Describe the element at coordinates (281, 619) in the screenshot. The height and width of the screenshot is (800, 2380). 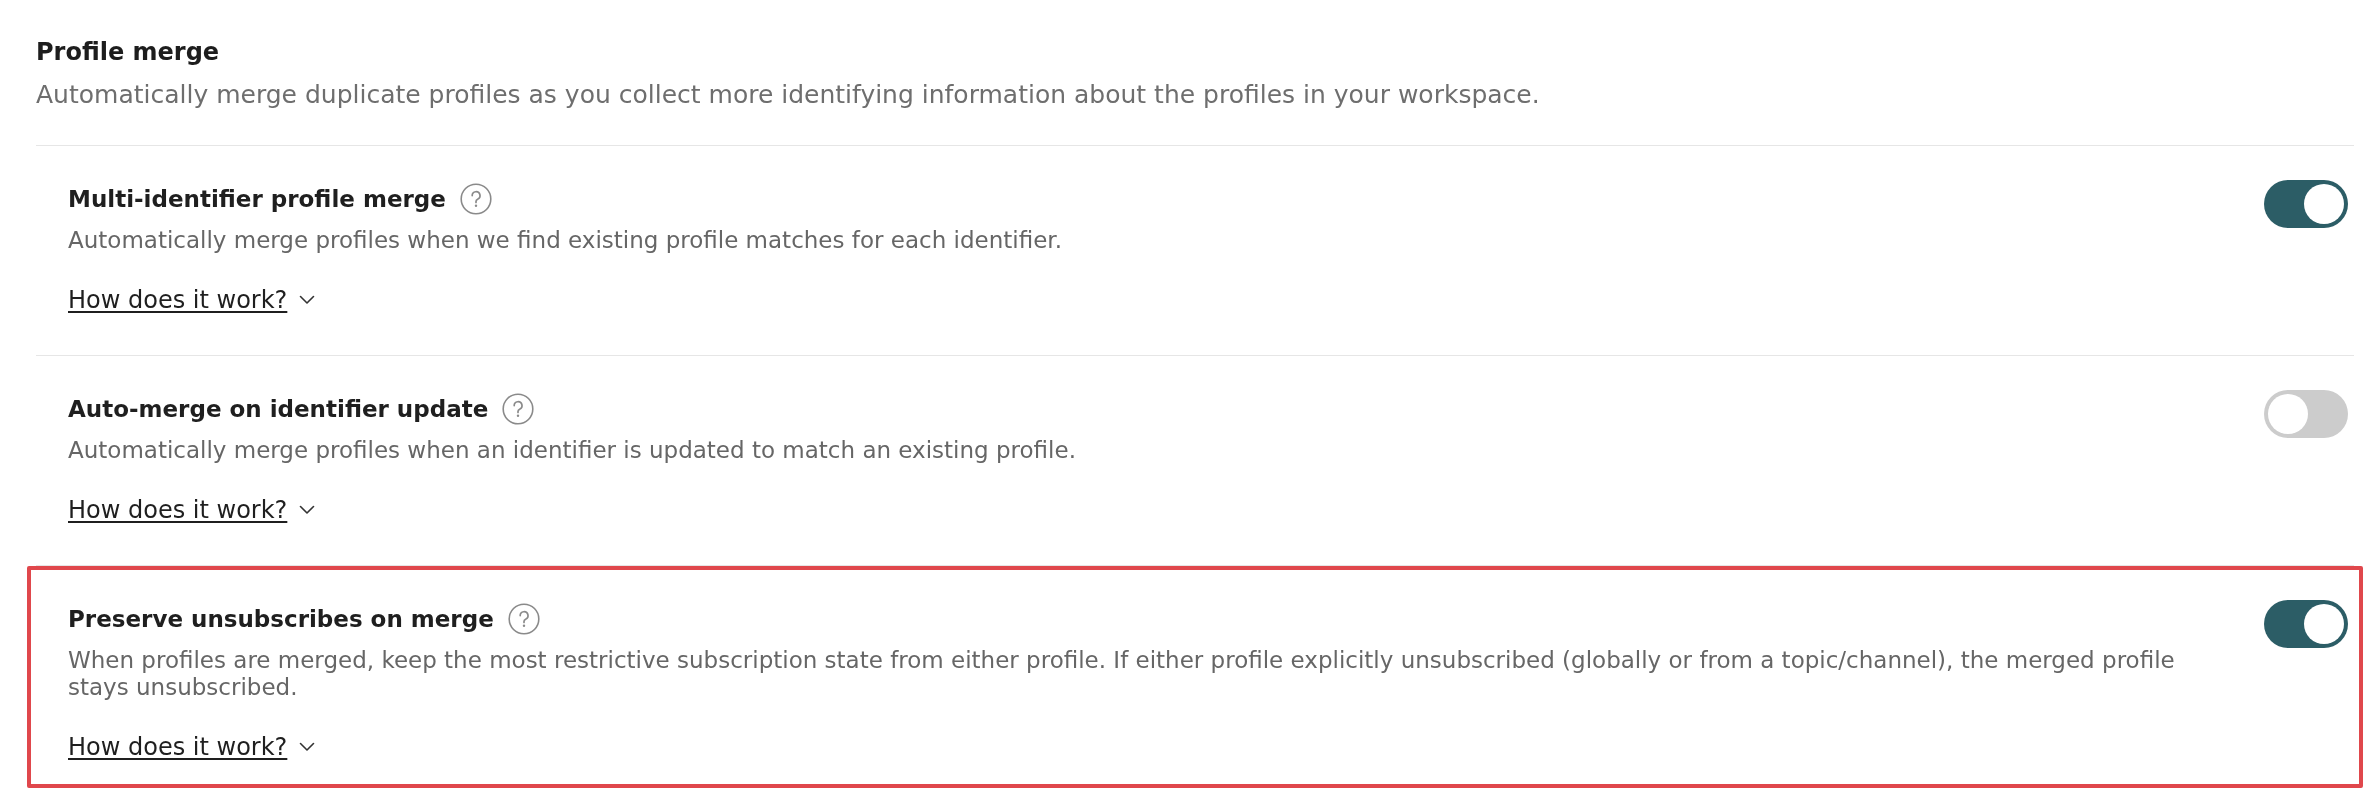
I see `setting-title: Preserve unsubscribes on merge` at that location.